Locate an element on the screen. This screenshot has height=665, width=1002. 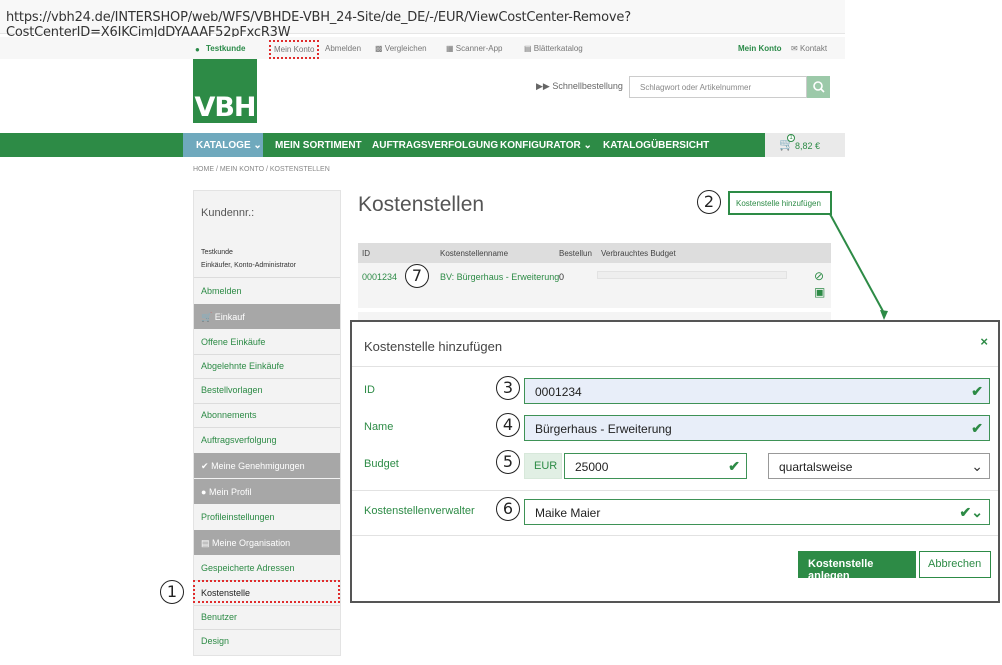
callout-1: 1 is located at coordinates (172, 592).